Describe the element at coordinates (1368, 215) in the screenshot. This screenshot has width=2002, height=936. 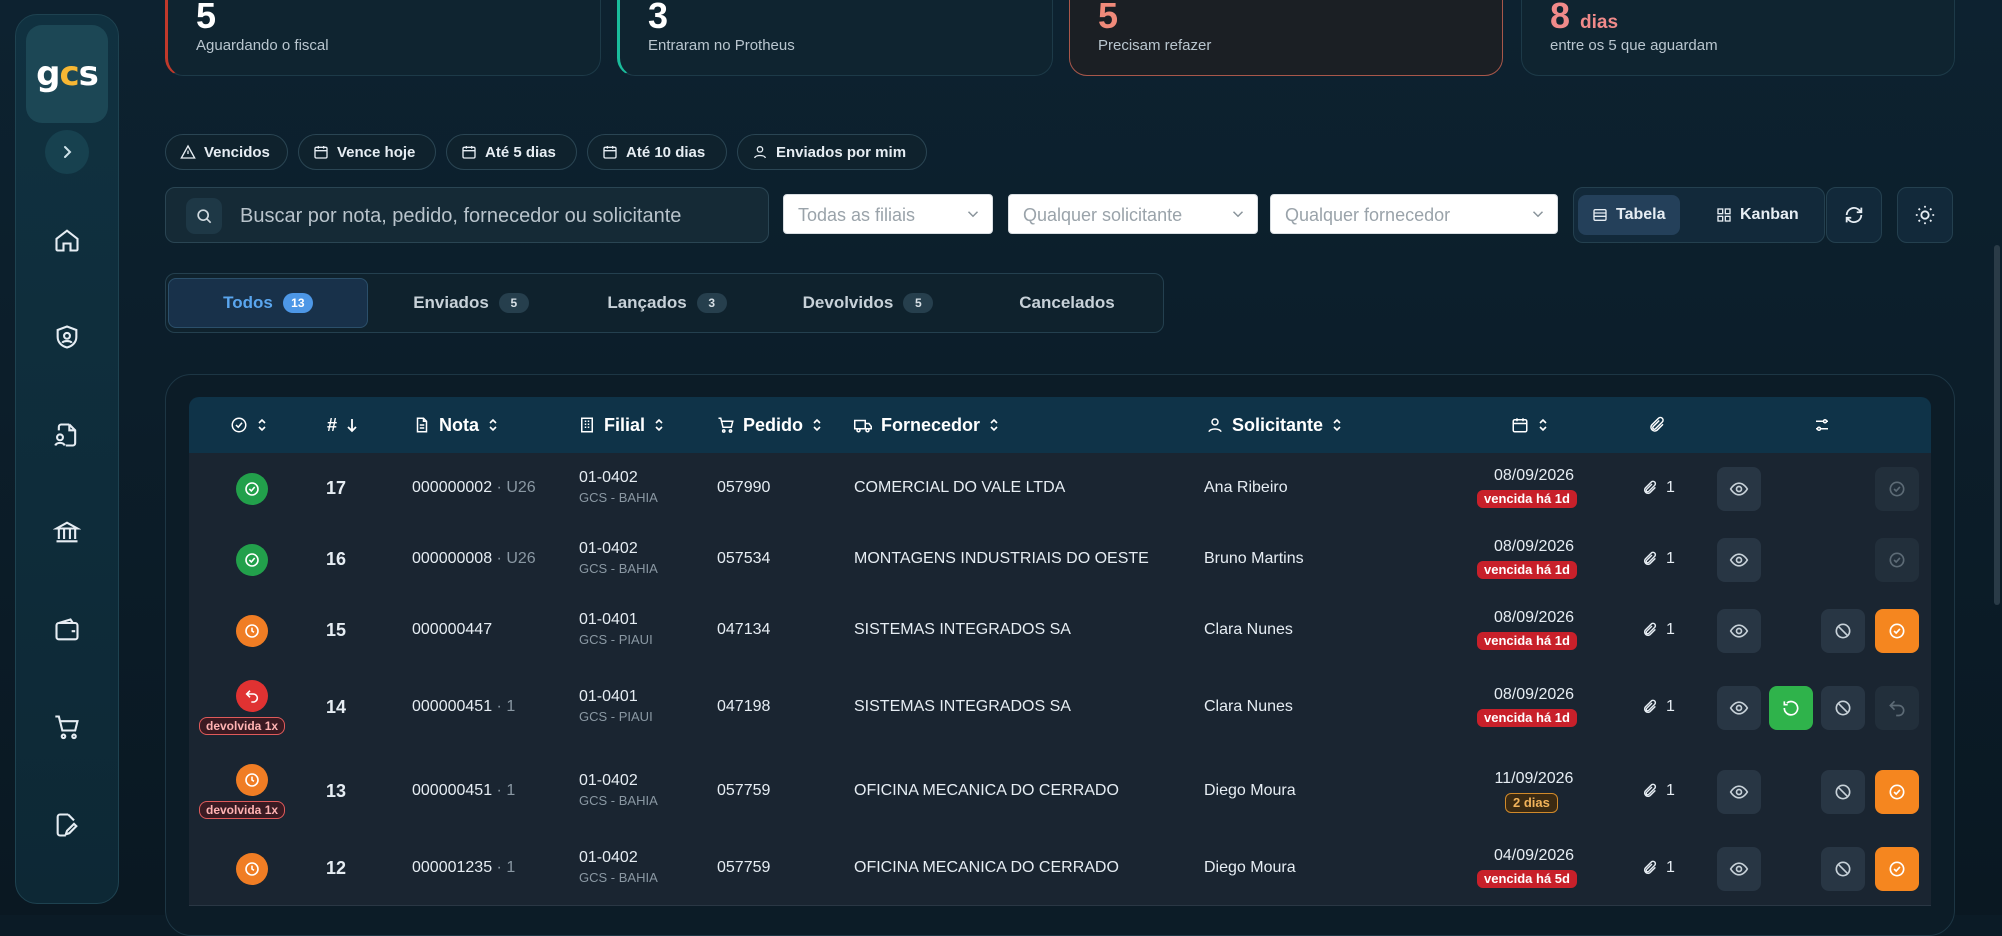
I see `fornecedor-select-value: Qualquer fornecedor` at that location.